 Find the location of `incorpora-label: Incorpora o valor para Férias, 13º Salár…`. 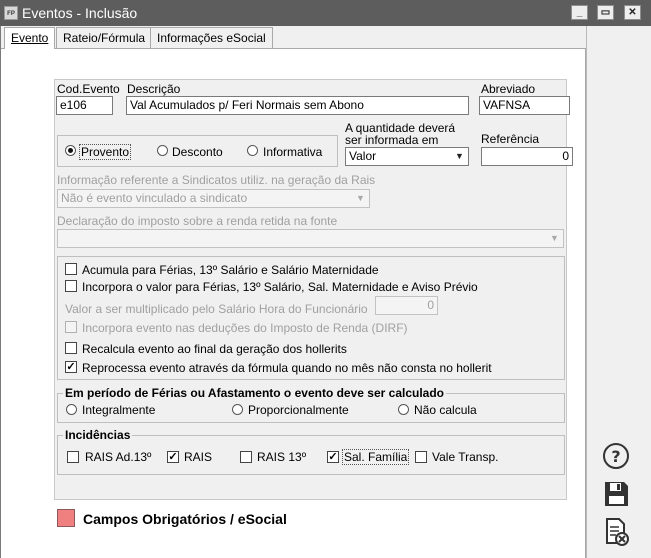

incorpora-label: Incorpora o valor para Férias, 13º Salár… is located at coordinates (280, 287).